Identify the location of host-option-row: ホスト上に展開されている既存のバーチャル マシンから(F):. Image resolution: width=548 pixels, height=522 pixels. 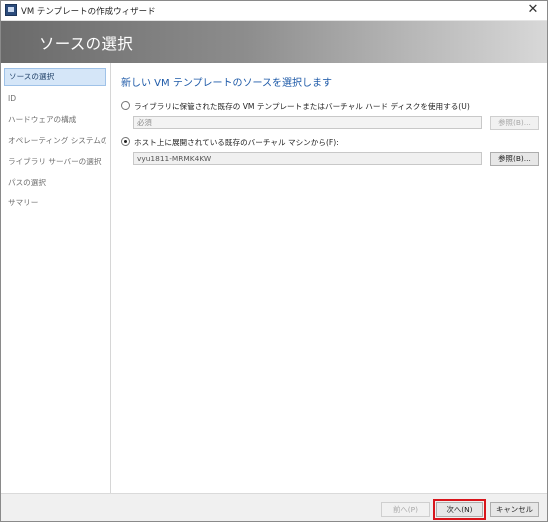
(230, 143).